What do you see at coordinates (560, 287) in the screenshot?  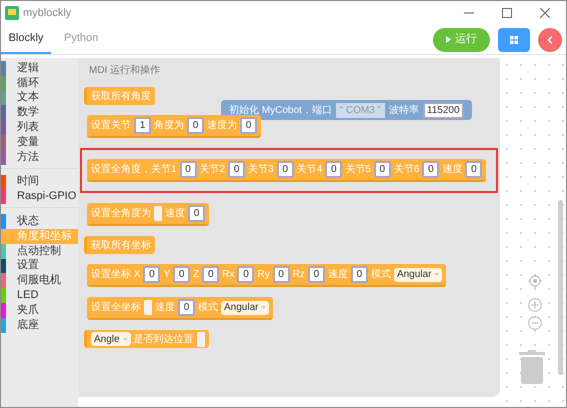 I see `scrollbar` at bounding box center [560, 287].